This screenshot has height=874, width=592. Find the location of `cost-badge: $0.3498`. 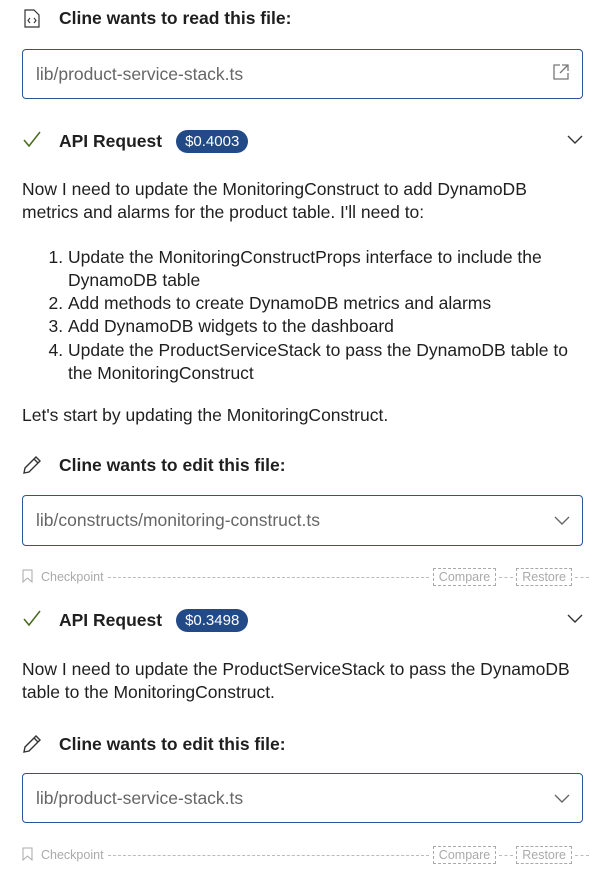

cost-badge: $0.3498 is located at coordinates (212, 620).